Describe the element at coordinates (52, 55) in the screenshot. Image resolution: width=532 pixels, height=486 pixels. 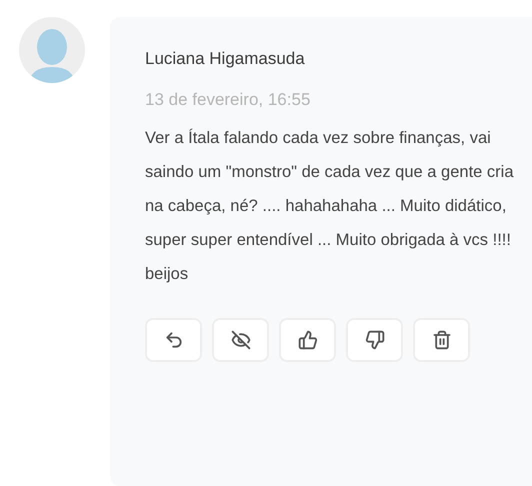
I see `person-silhouette-icon` at that location.